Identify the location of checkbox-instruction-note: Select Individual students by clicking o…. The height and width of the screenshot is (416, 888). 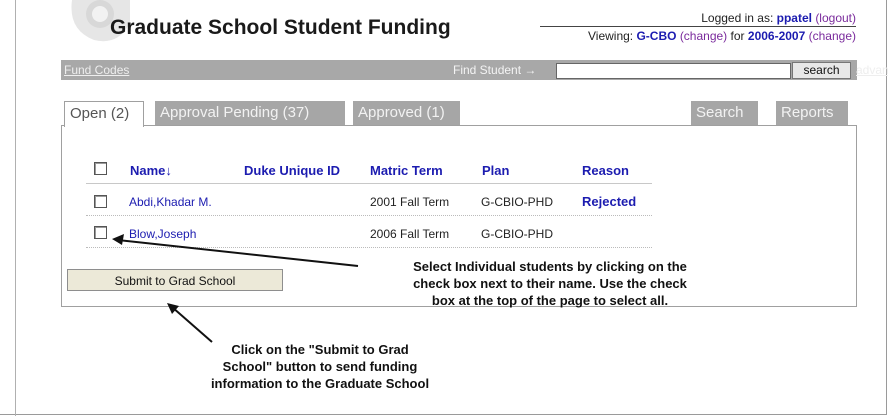
(550, 283).